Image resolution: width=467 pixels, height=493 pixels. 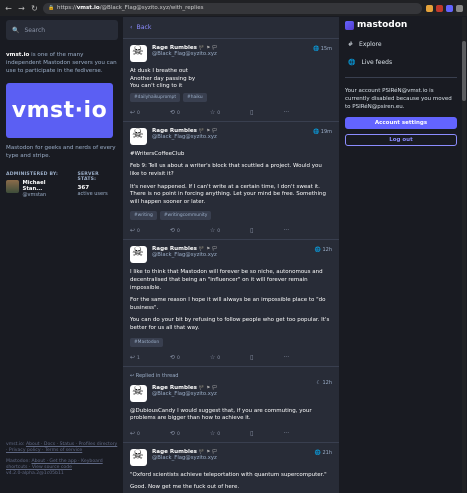 What do you see at coordinates (35, 474) in the screenshot?
I see `footer-version: v4.2.0-alpha.2@1c05b11` at bounding box center [35, 474].